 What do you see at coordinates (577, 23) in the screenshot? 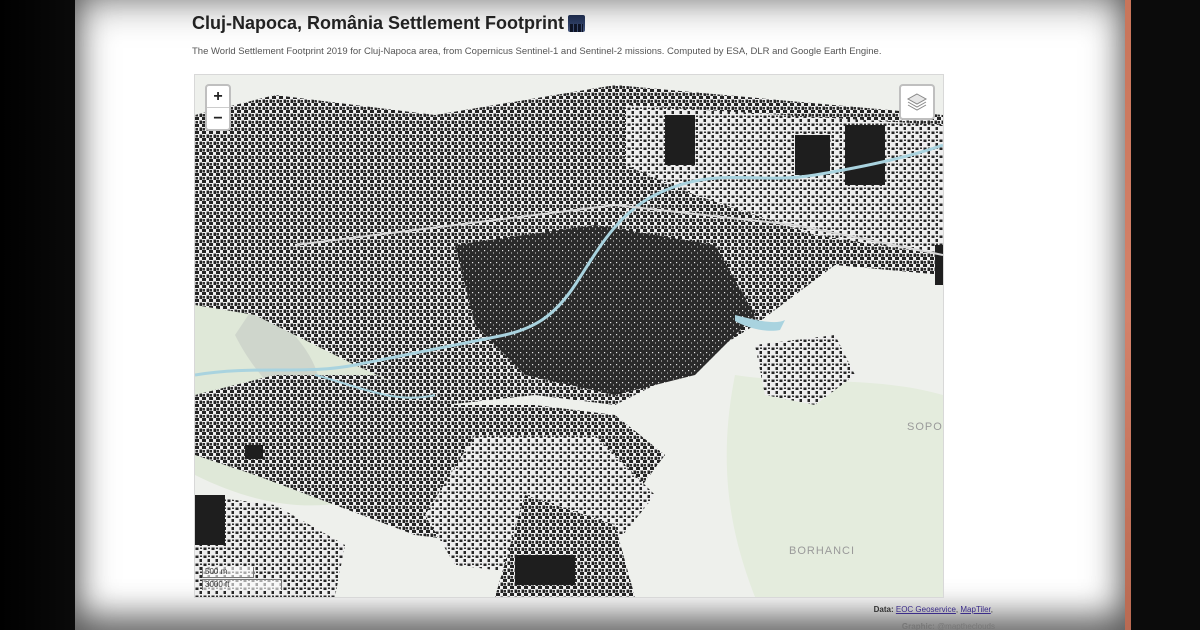
I see `night-city-emoji-icon` at bounding box center [577, 23].